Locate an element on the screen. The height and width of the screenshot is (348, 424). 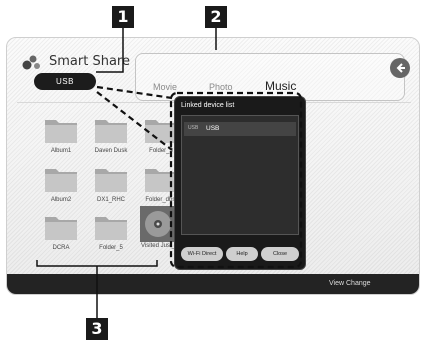
category-tab-bar is located at coordinates (270, 77).